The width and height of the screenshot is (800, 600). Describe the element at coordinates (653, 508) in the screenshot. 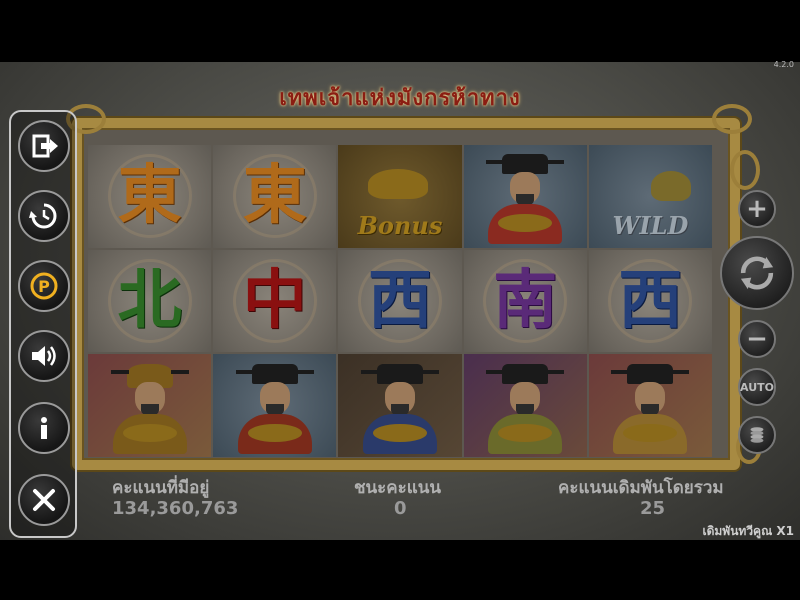

I see `total-bet-value: 25` at that location.